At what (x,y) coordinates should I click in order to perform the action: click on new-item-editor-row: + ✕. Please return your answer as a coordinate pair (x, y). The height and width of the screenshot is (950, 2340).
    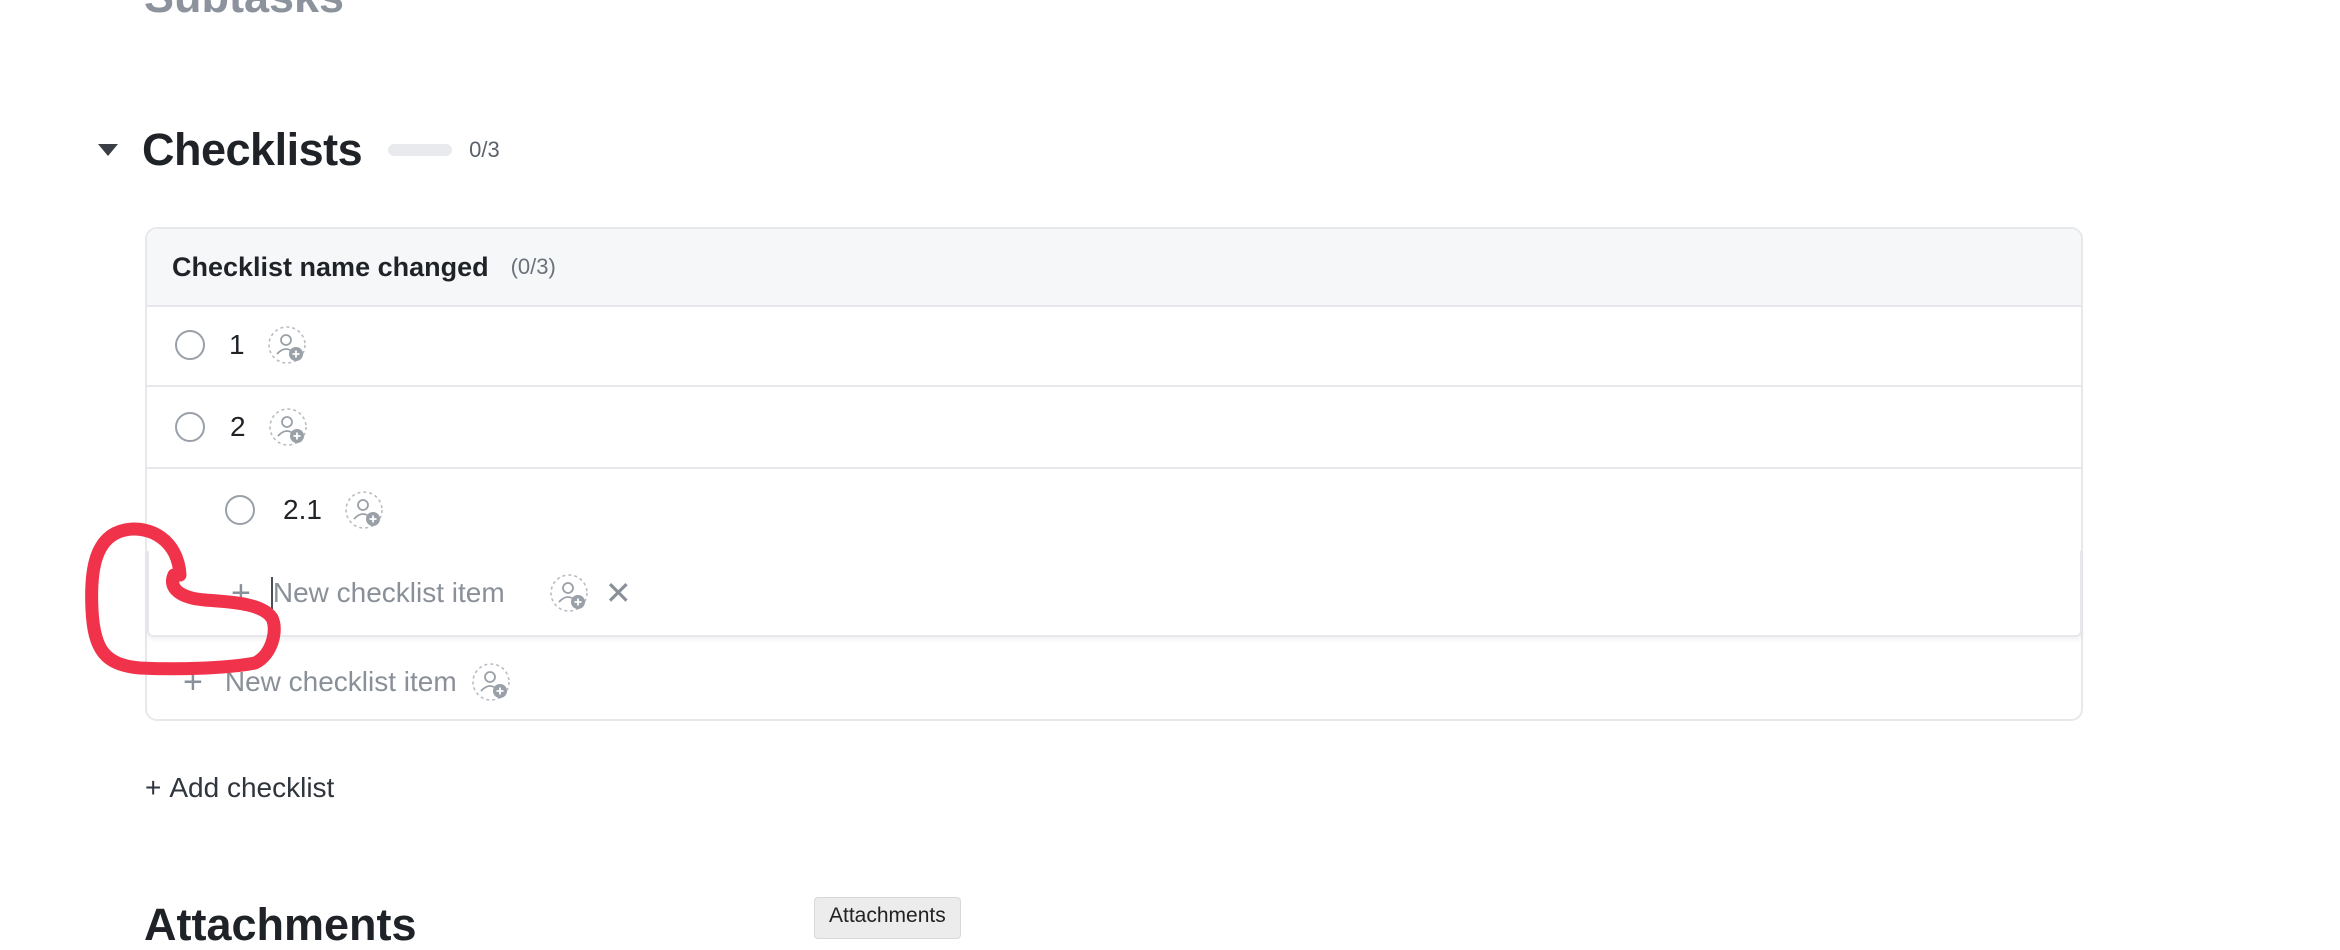
    Looking at the image, I should click on (1114, 594).